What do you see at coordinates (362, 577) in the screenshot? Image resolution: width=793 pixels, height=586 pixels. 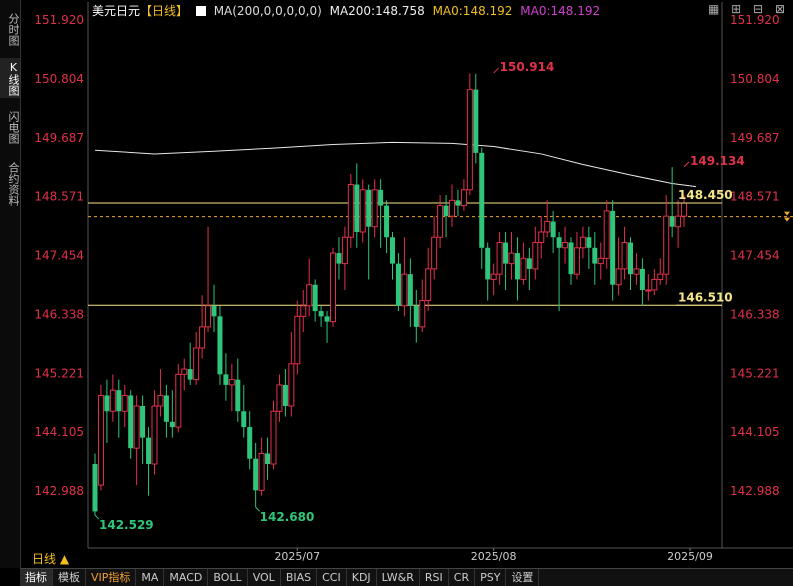 I see `indicator-tab-9: KDJ` at bounding box center [362, 577].